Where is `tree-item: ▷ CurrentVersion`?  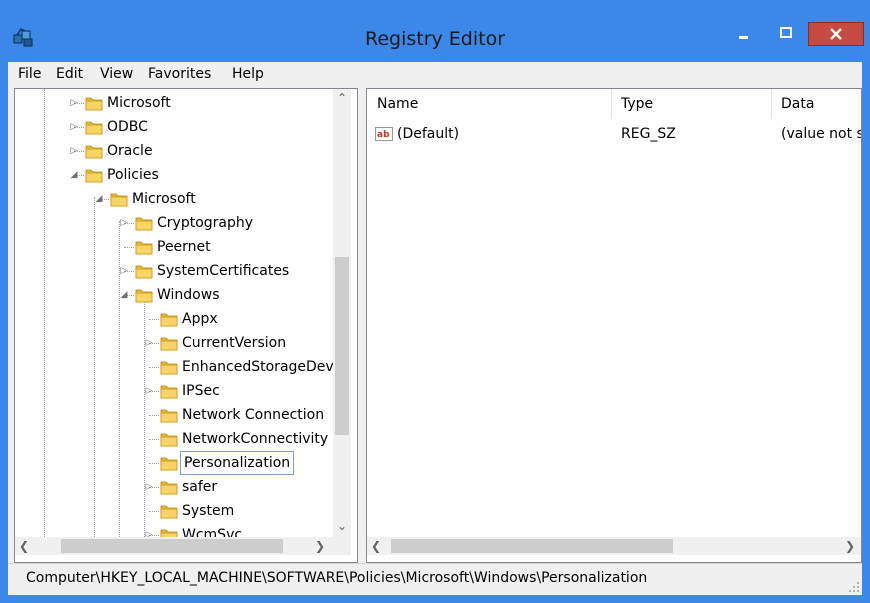 tree-item: ▷ CurrentVersion is located at coordinates (174, 343).